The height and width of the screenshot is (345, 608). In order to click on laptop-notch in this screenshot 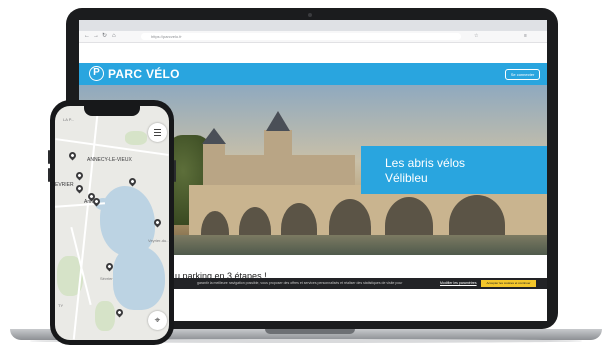, I will do `click(310, 331)`.